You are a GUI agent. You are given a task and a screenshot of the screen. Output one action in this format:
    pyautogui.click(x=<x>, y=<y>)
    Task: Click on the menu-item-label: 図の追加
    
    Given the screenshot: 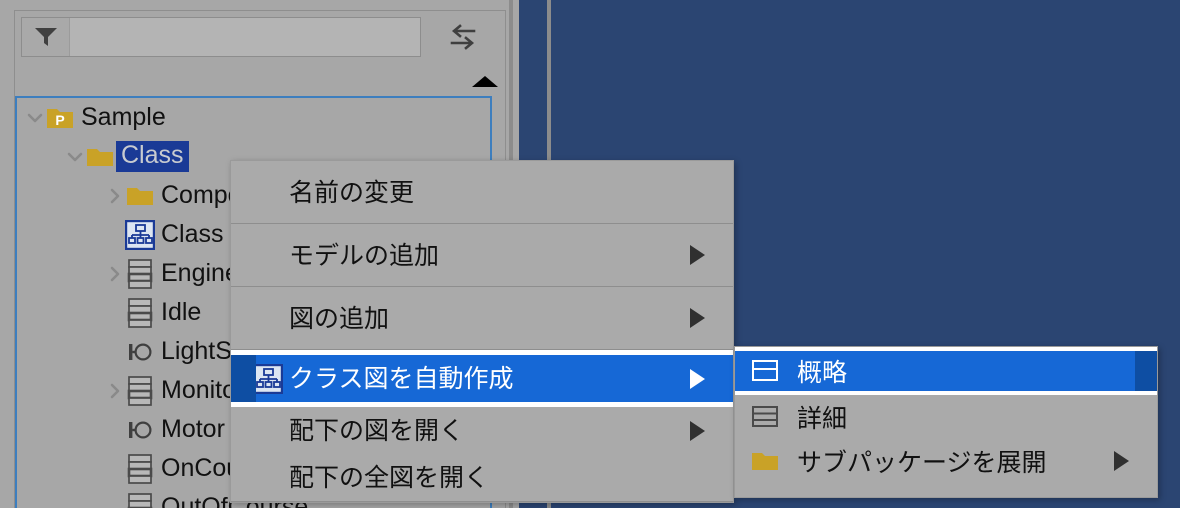 What is the action you would take?
    pyautogui.click(x=339, y=318)
    